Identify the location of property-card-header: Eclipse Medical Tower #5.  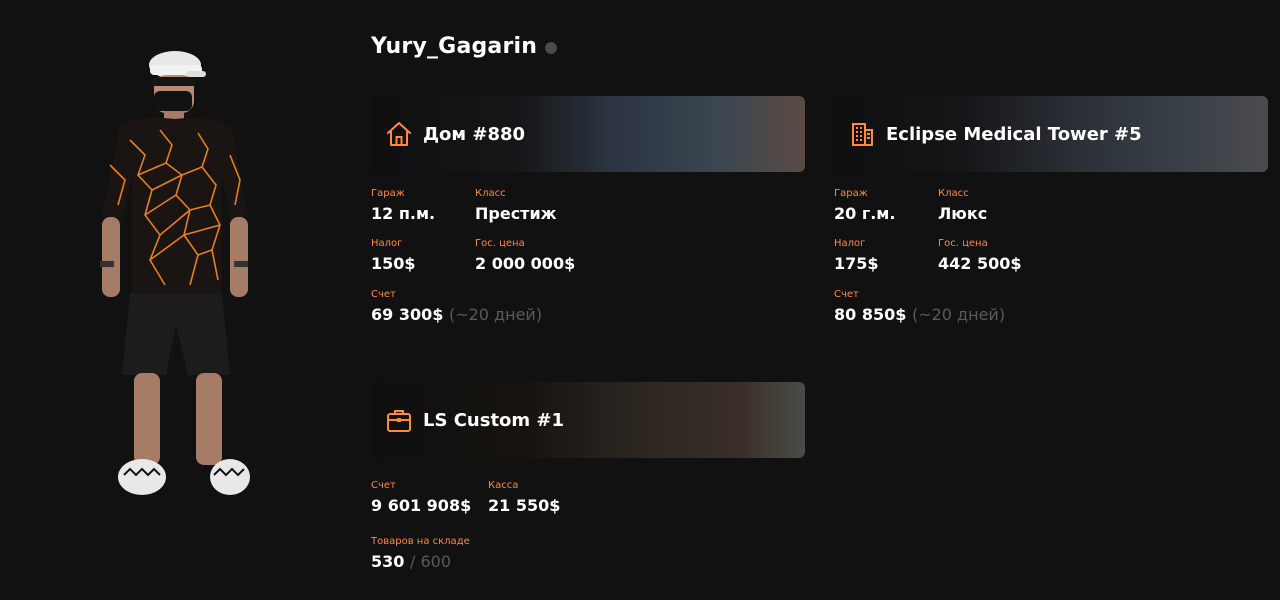
(1051, 134).